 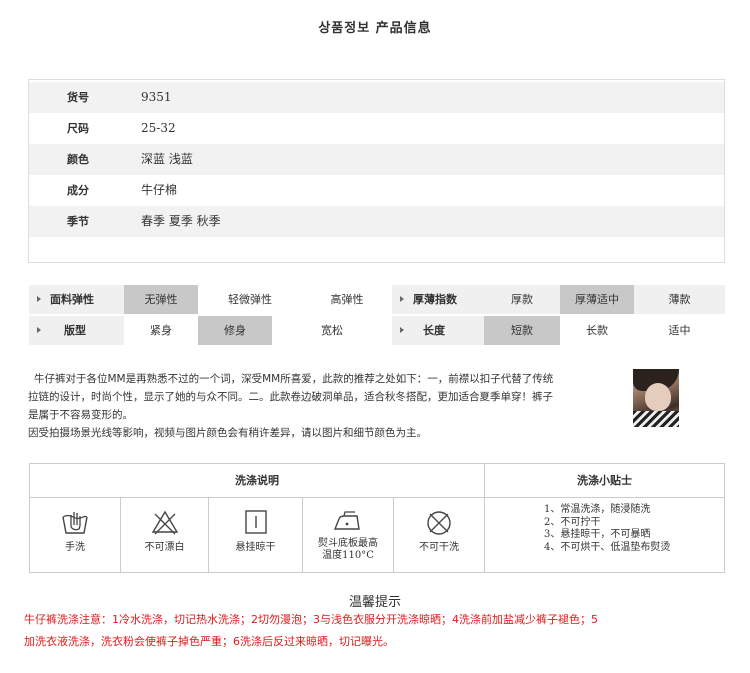 I want to click on wash-item-no-bleach: 不可漂白, so click(x=164, y=535).